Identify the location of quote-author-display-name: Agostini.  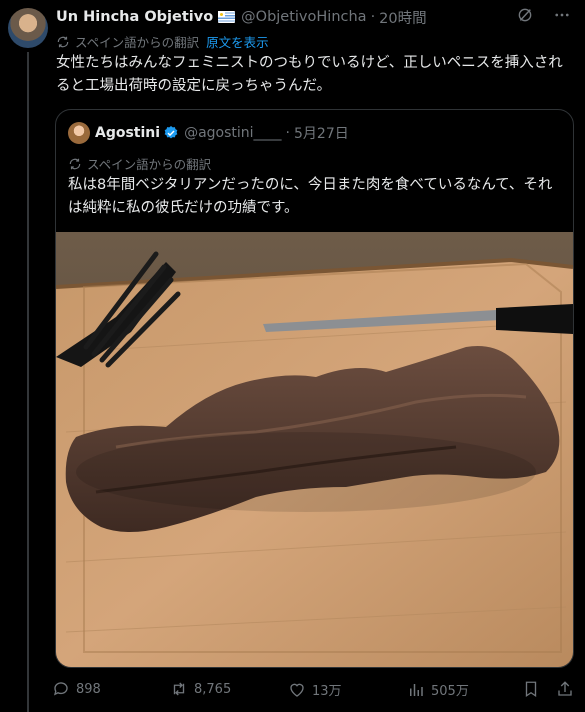
(127, 133).